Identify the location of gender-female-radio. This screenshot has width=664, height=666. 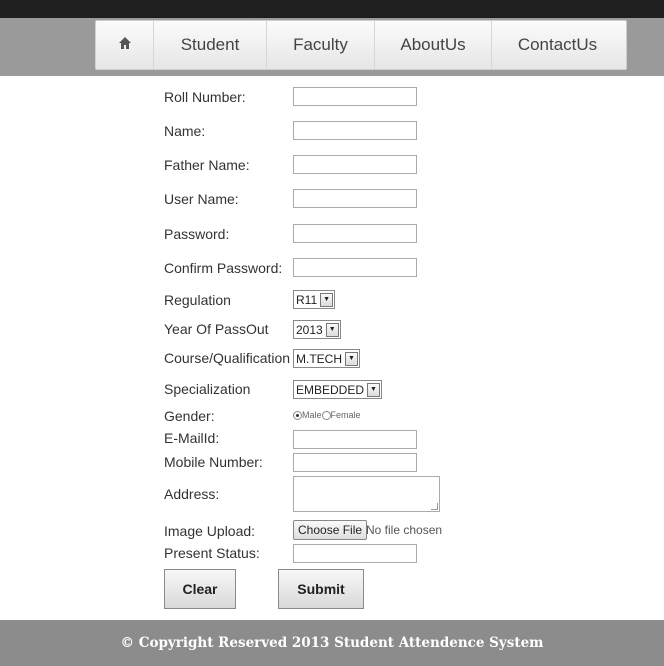
(326, 415).